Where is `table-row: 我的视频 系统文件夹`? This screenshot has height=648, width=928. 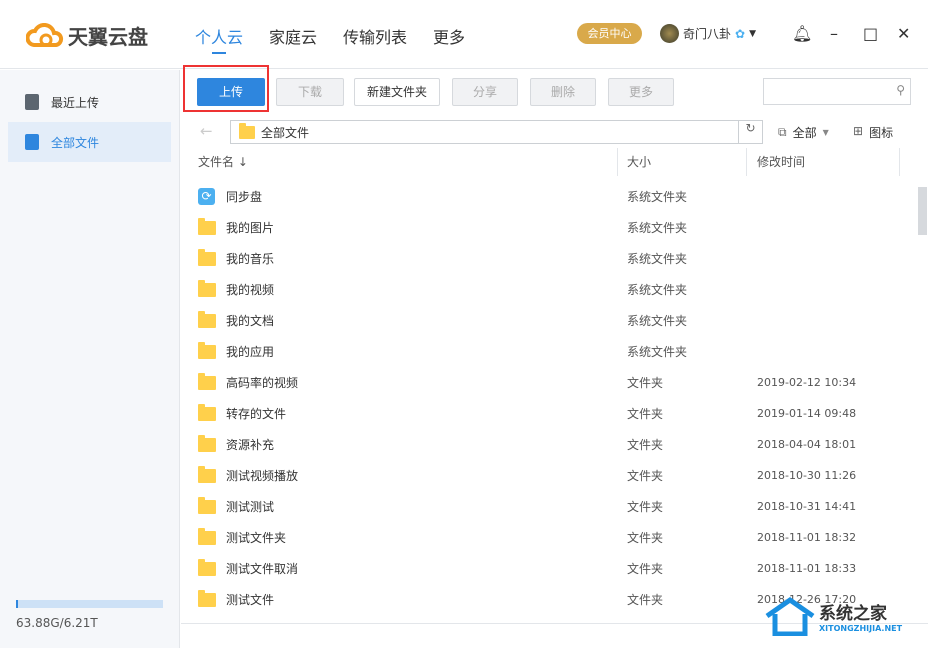
table-row: 我的视频 系统文件夹 is located at coordinates (548, 289).